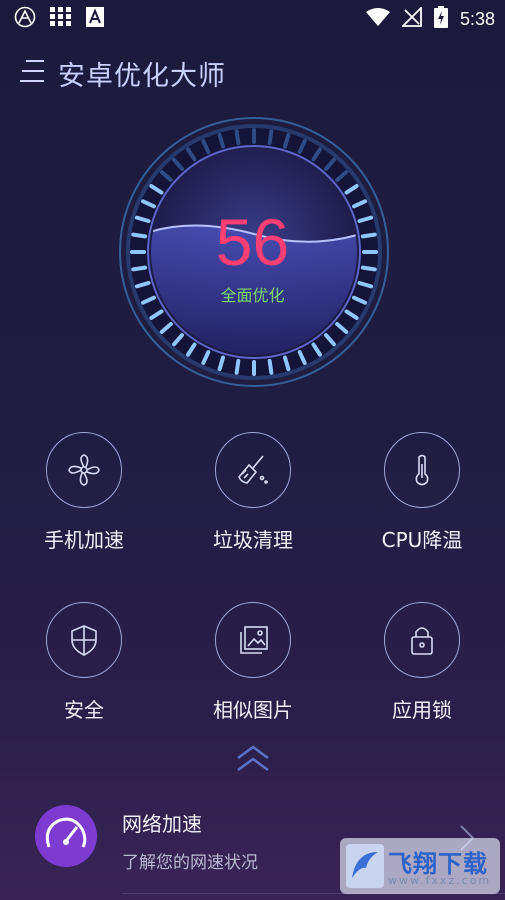  What do you see at coordinates (142, 76) in the screenshot?
I see `page-title: 安卓优化大师` at bounding box center [142, 76].